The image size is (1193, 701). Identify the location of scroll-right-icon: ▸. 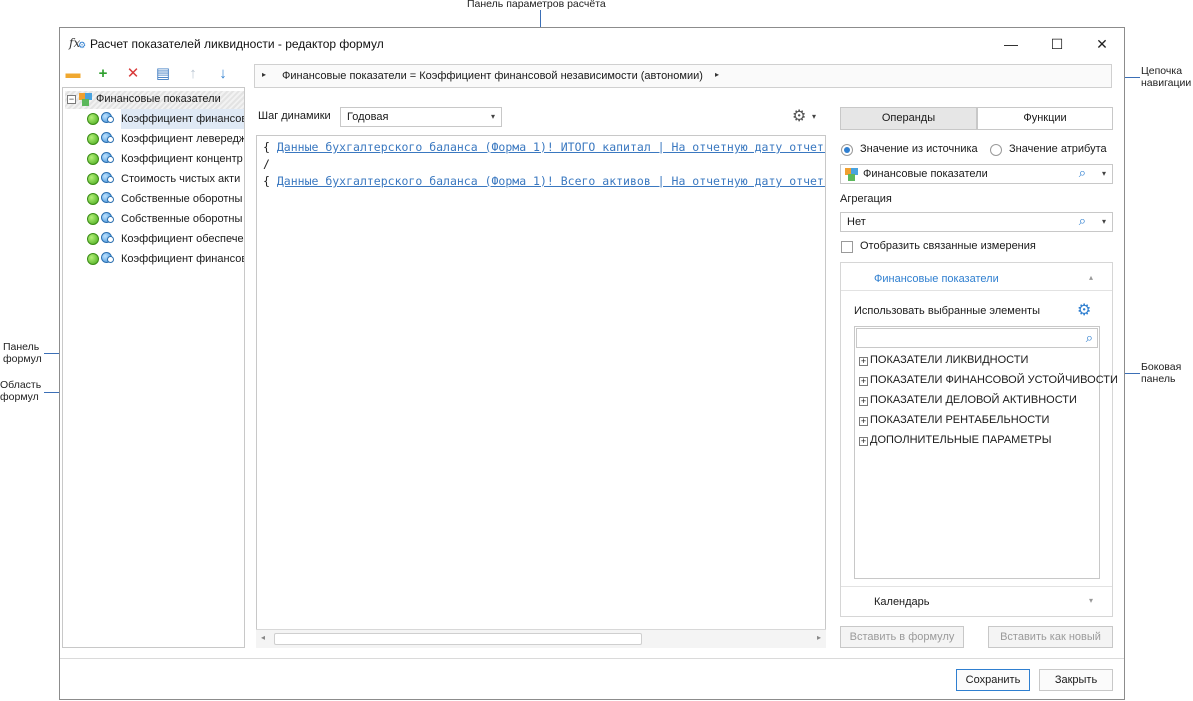
(819, 637).